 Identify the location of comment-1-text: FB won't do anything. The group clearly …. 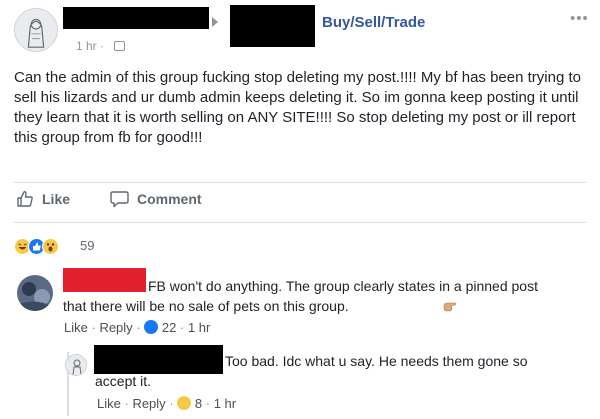
(313, 296).